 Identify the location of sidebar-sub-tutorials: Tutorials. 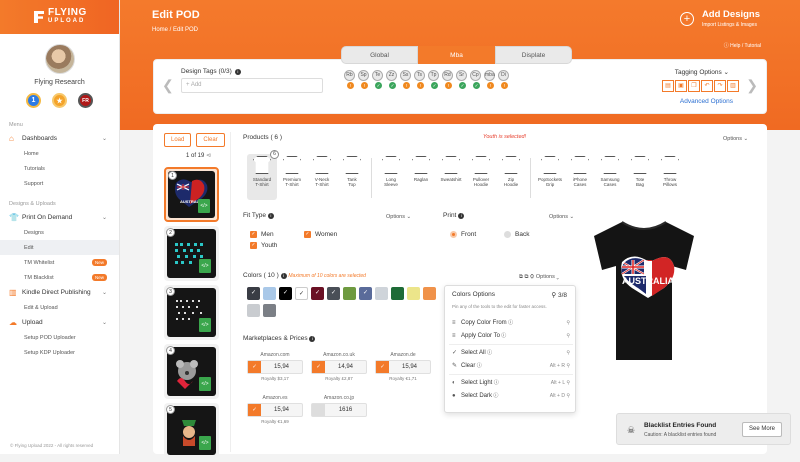
(59, 168).